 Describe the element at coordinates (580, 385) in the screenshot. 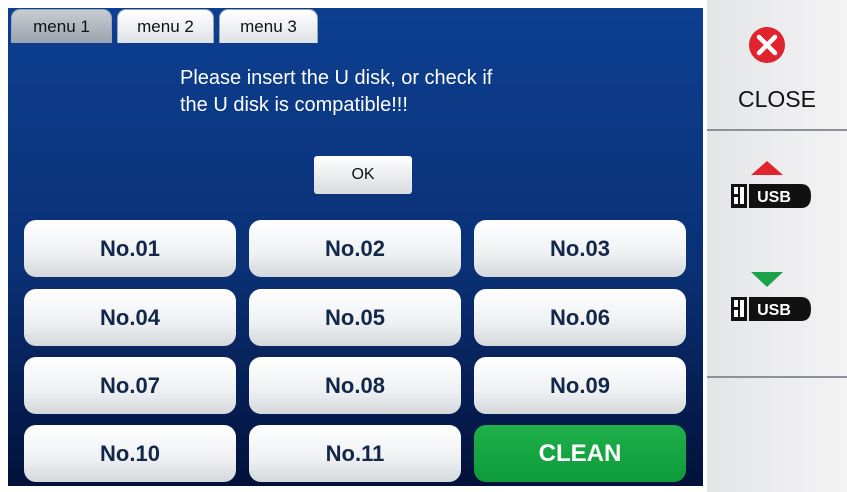

I see `slot-button-09: No.09` at that location.